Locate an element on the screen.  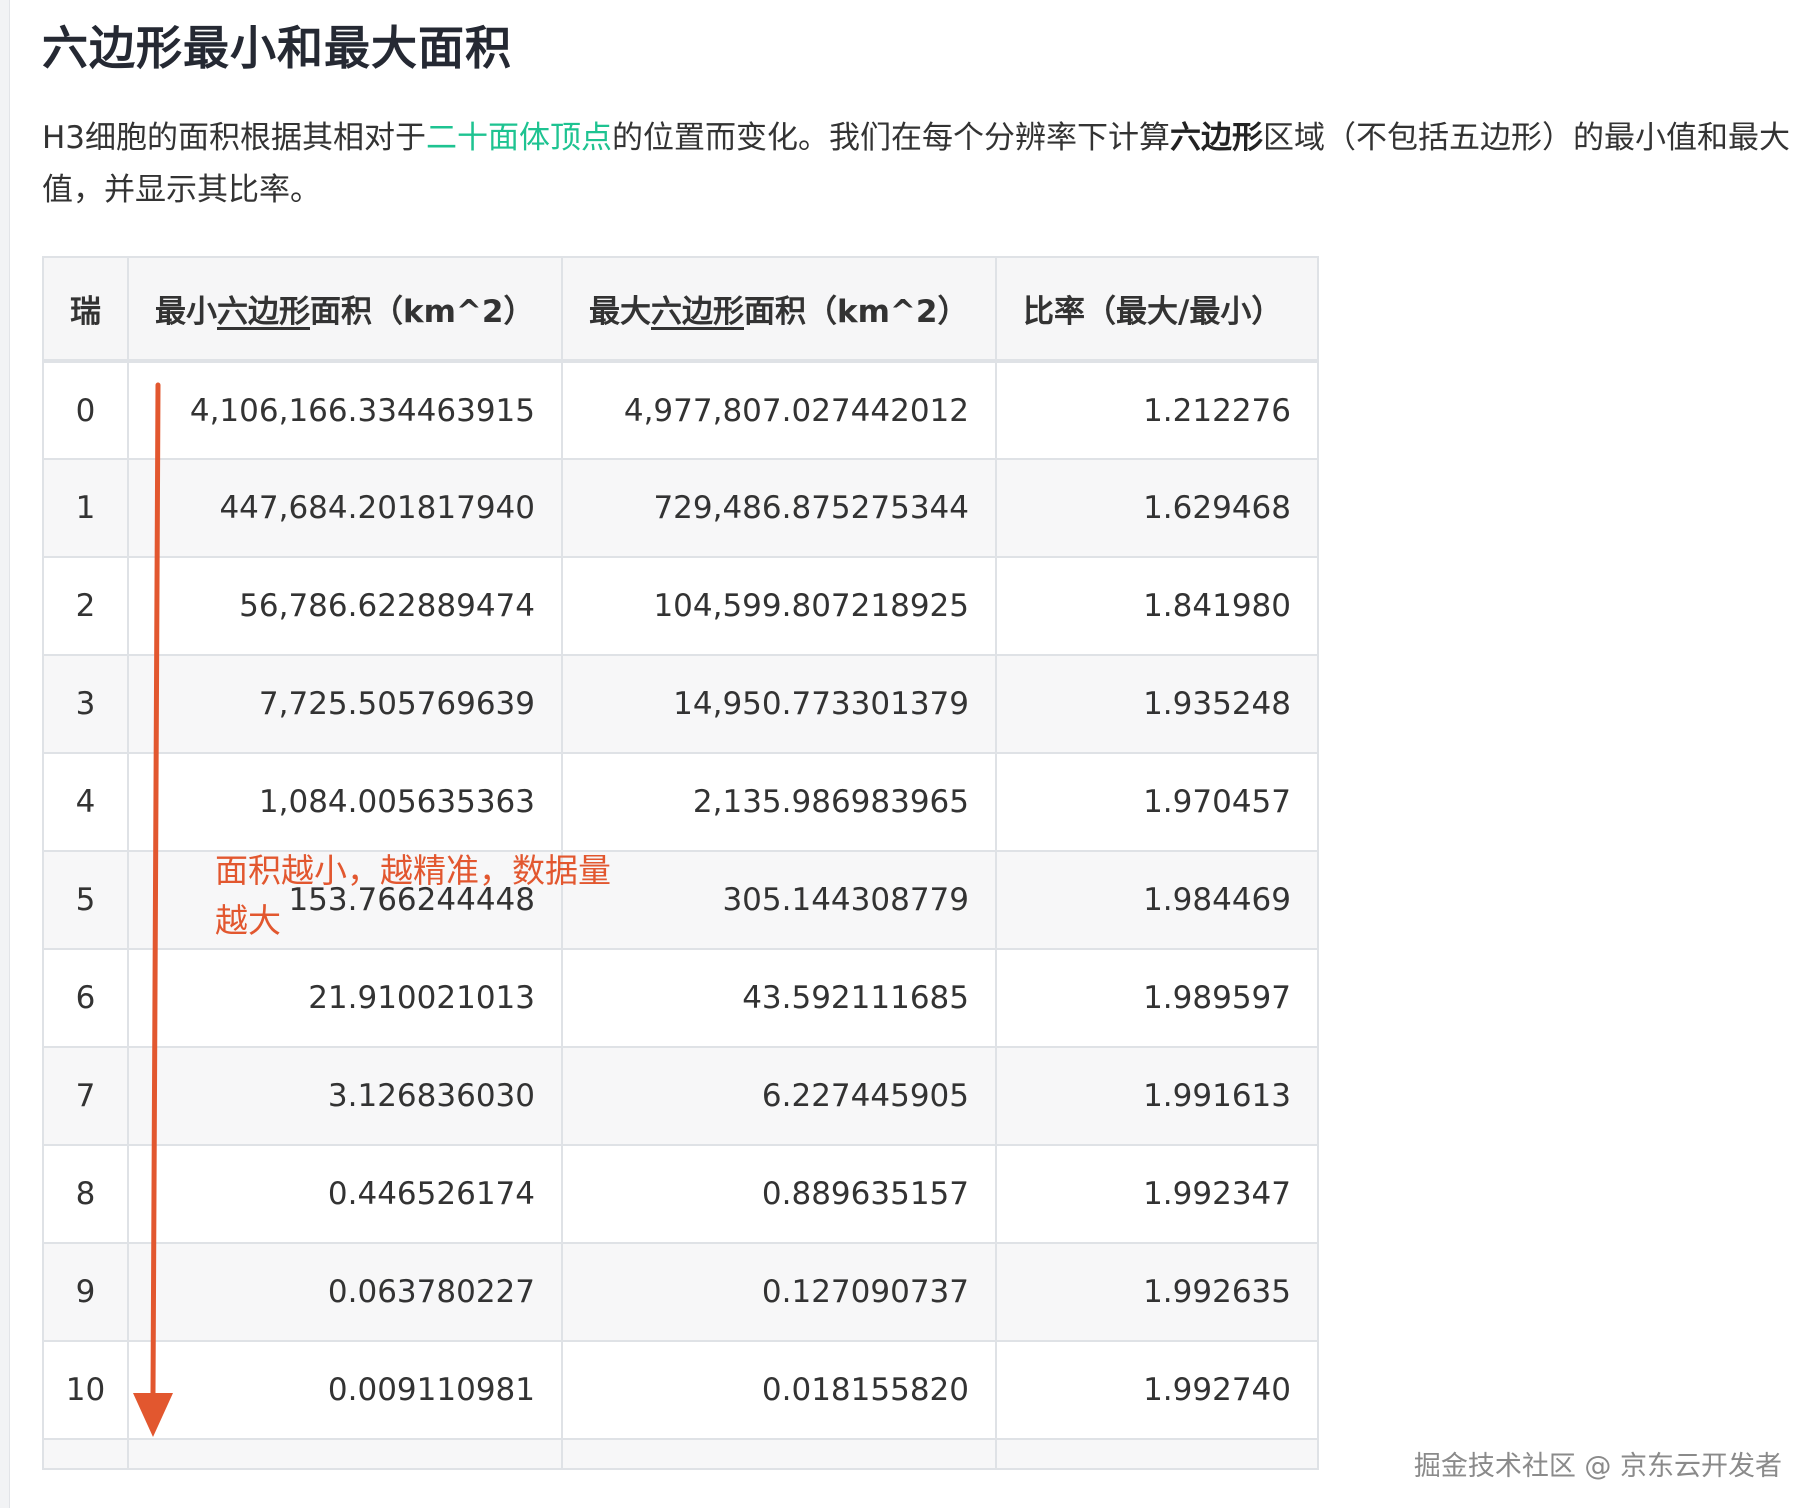
cell-ratio: 1.992347 is located at coordinates (1157, 1194).